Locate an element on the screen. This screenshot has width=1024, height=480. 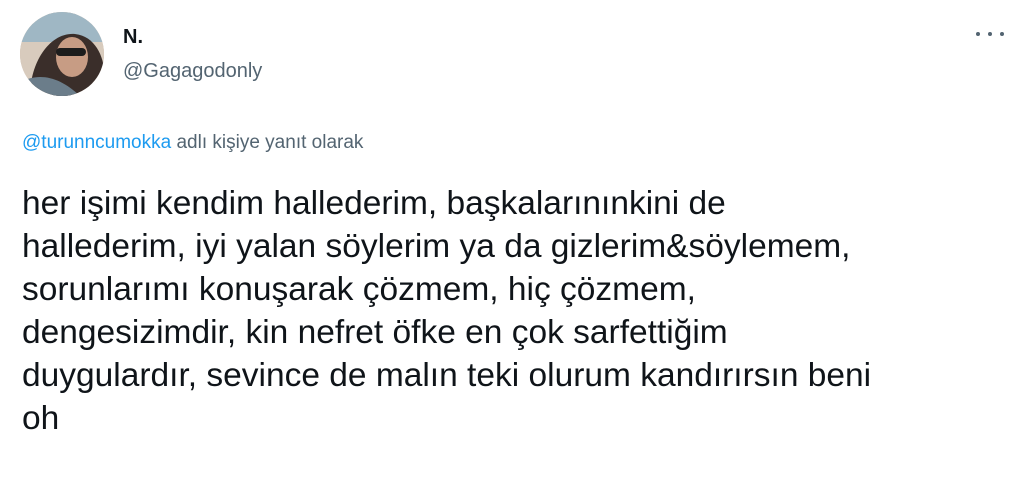
reply-context-label: adlı kişiye yanıt olarak is located at coordinates (270, 142).